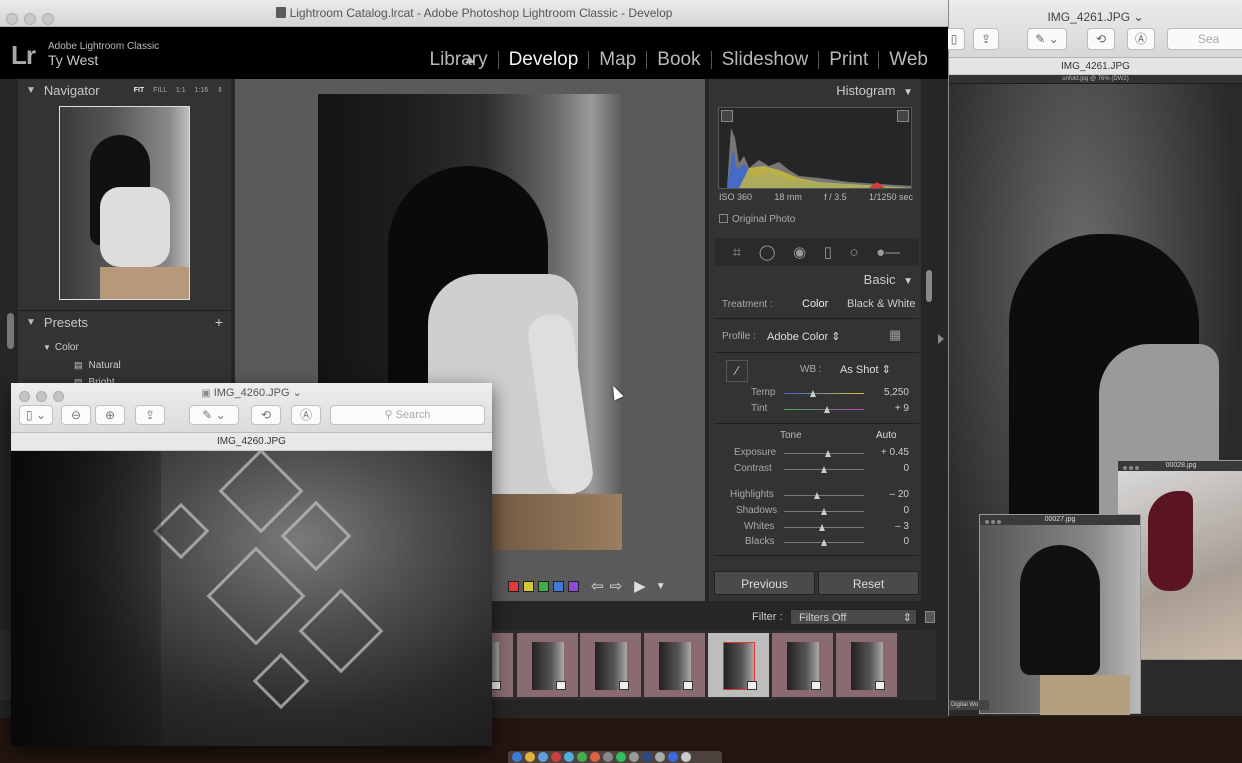 The height and width of the screenshot is (763, 1242). I want to click on red-eye-tool-icon: ◉, so click(799, 252).